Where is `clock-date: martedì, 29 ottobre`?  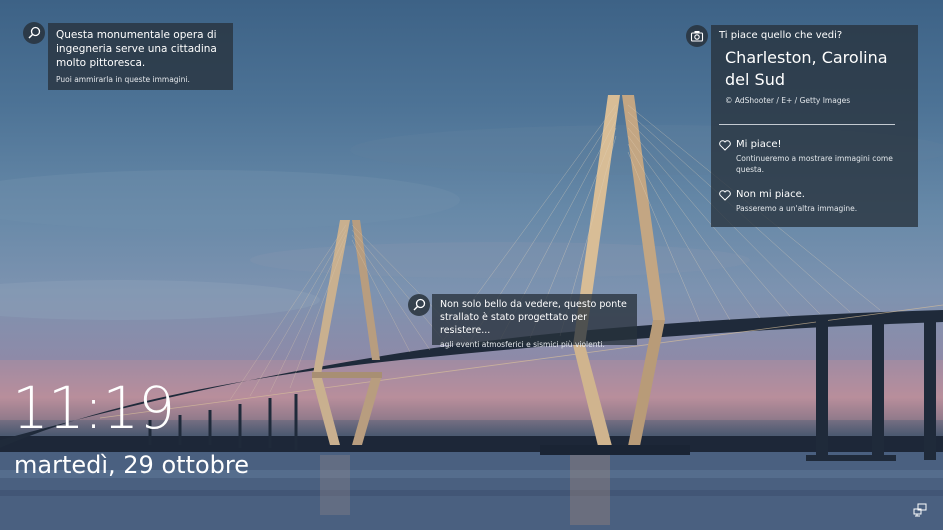 clock-date: martedì, 29 ottobre is located at coordinates (131, 465).